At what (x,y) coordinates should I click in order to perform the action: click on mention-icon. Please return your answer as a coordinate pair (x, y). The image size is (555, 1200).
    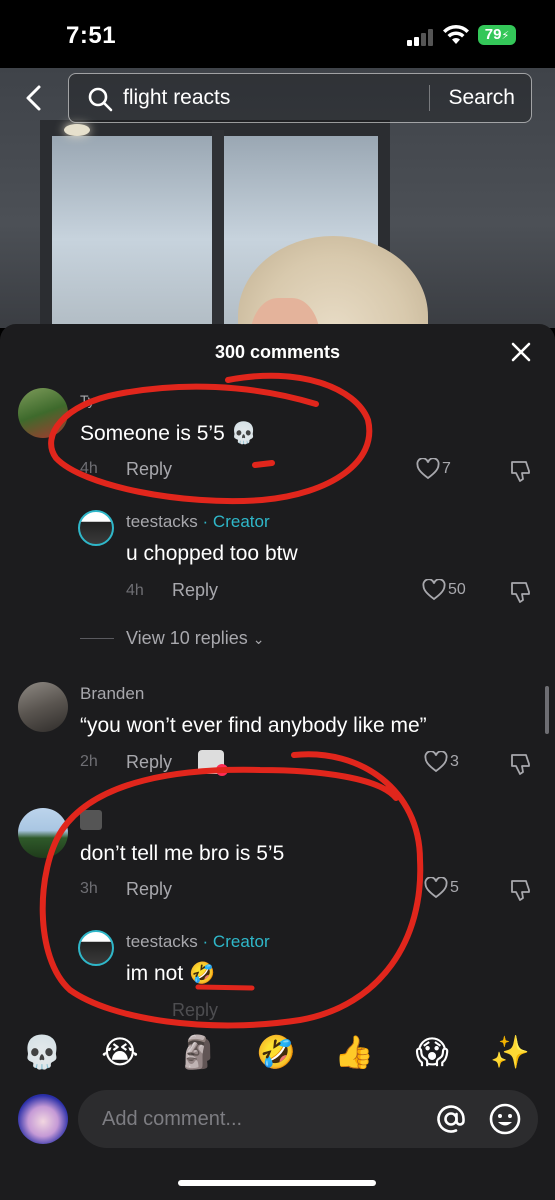
    Looking at the image, I should click on (451, 1119).